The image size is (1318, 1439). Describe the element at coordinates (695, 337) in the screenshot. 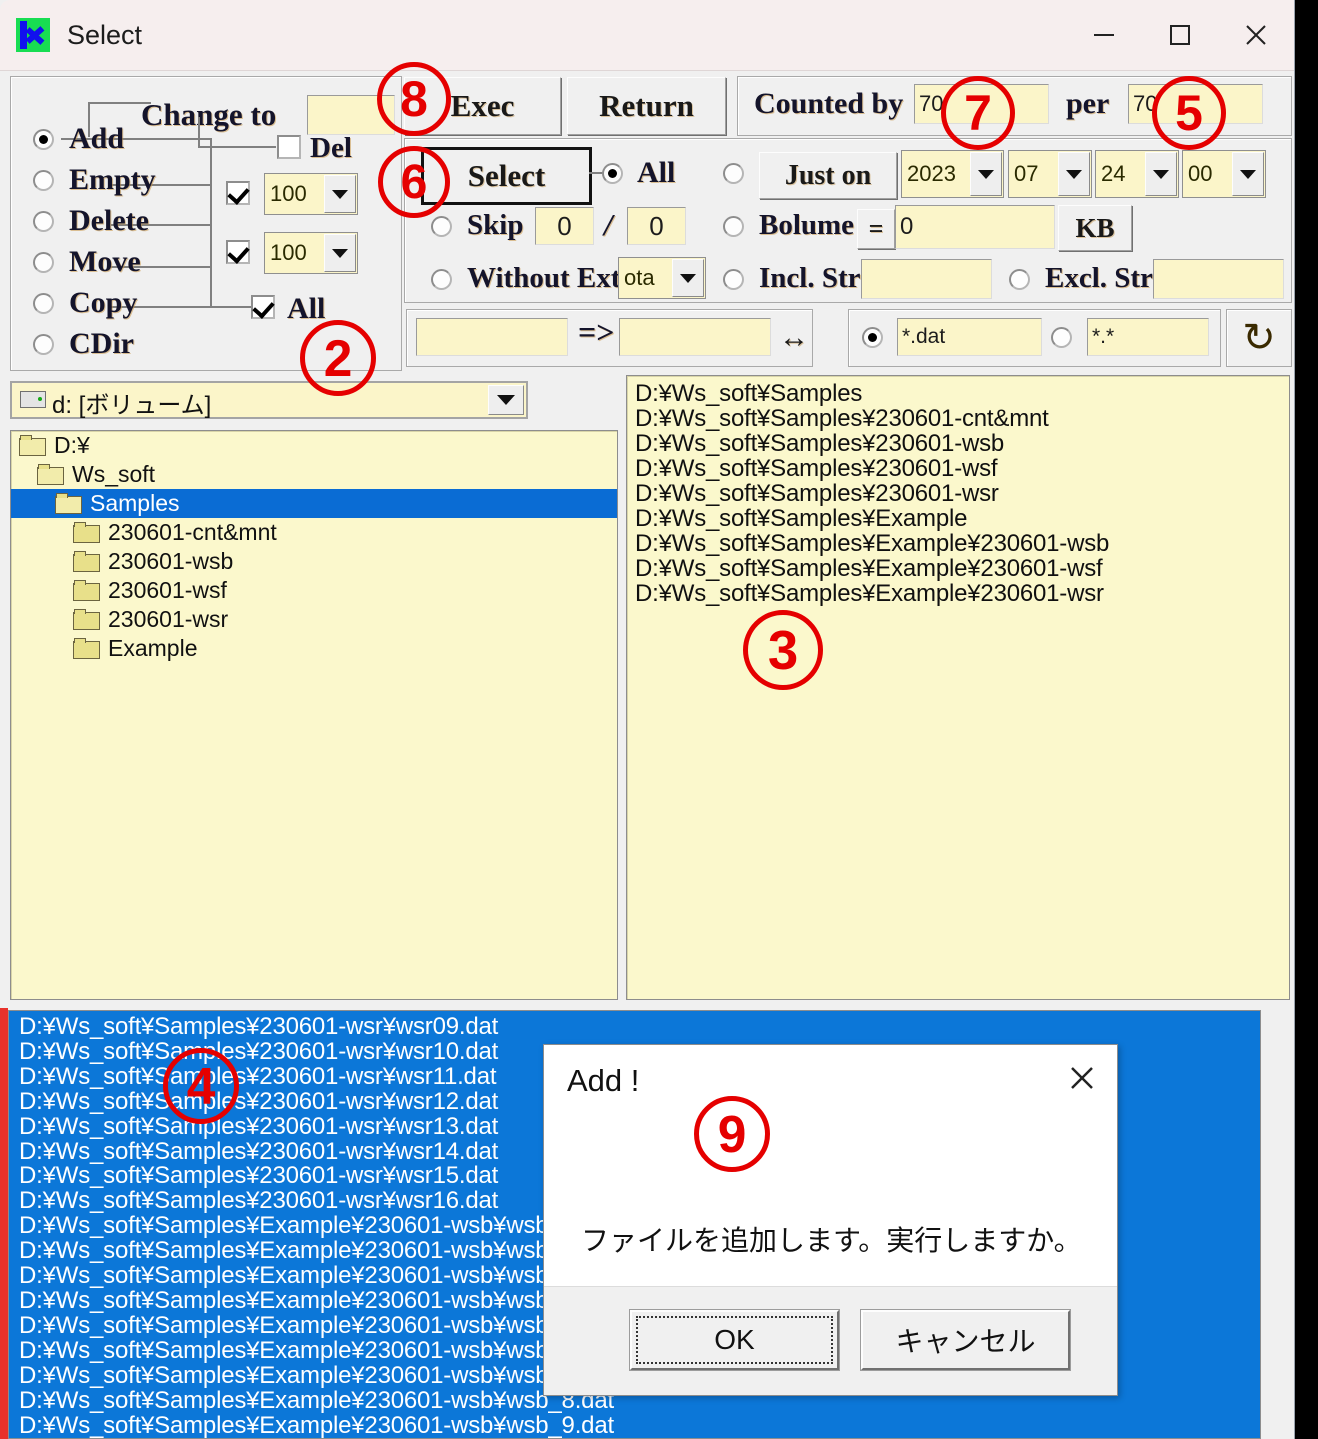

I see `replace-to-input` at that location.